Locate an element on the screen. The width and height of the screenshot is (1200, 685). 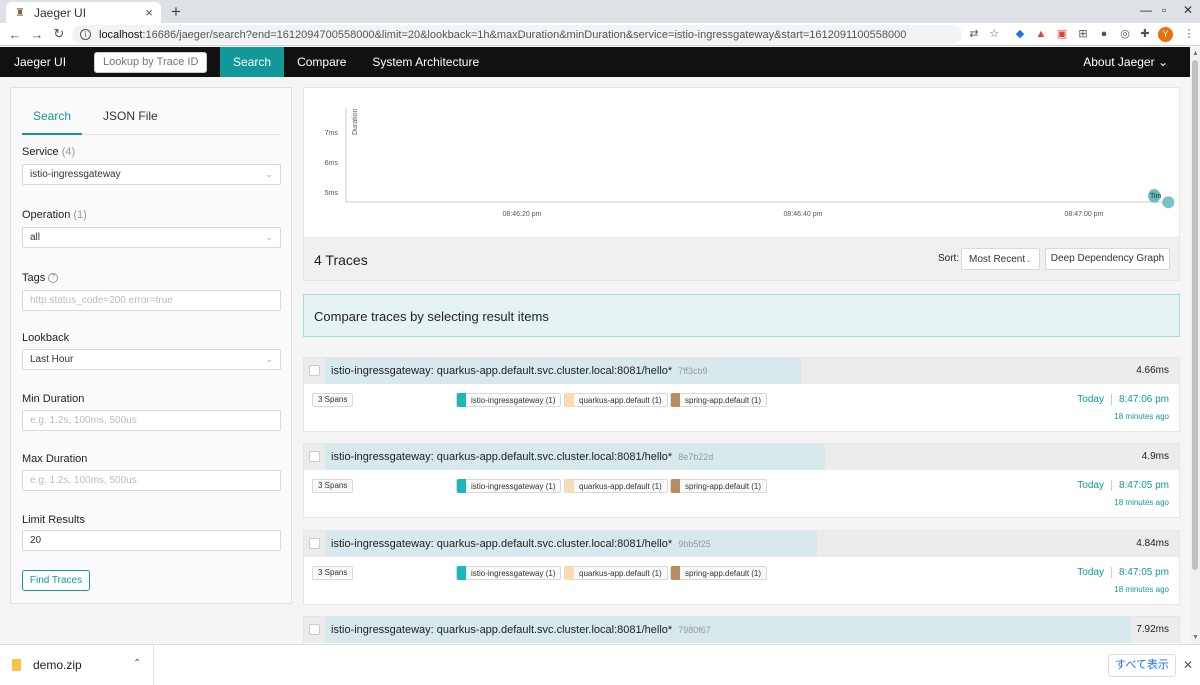
jaeger-brand-link: Jaeger UI is located at coordinates (40, 62).